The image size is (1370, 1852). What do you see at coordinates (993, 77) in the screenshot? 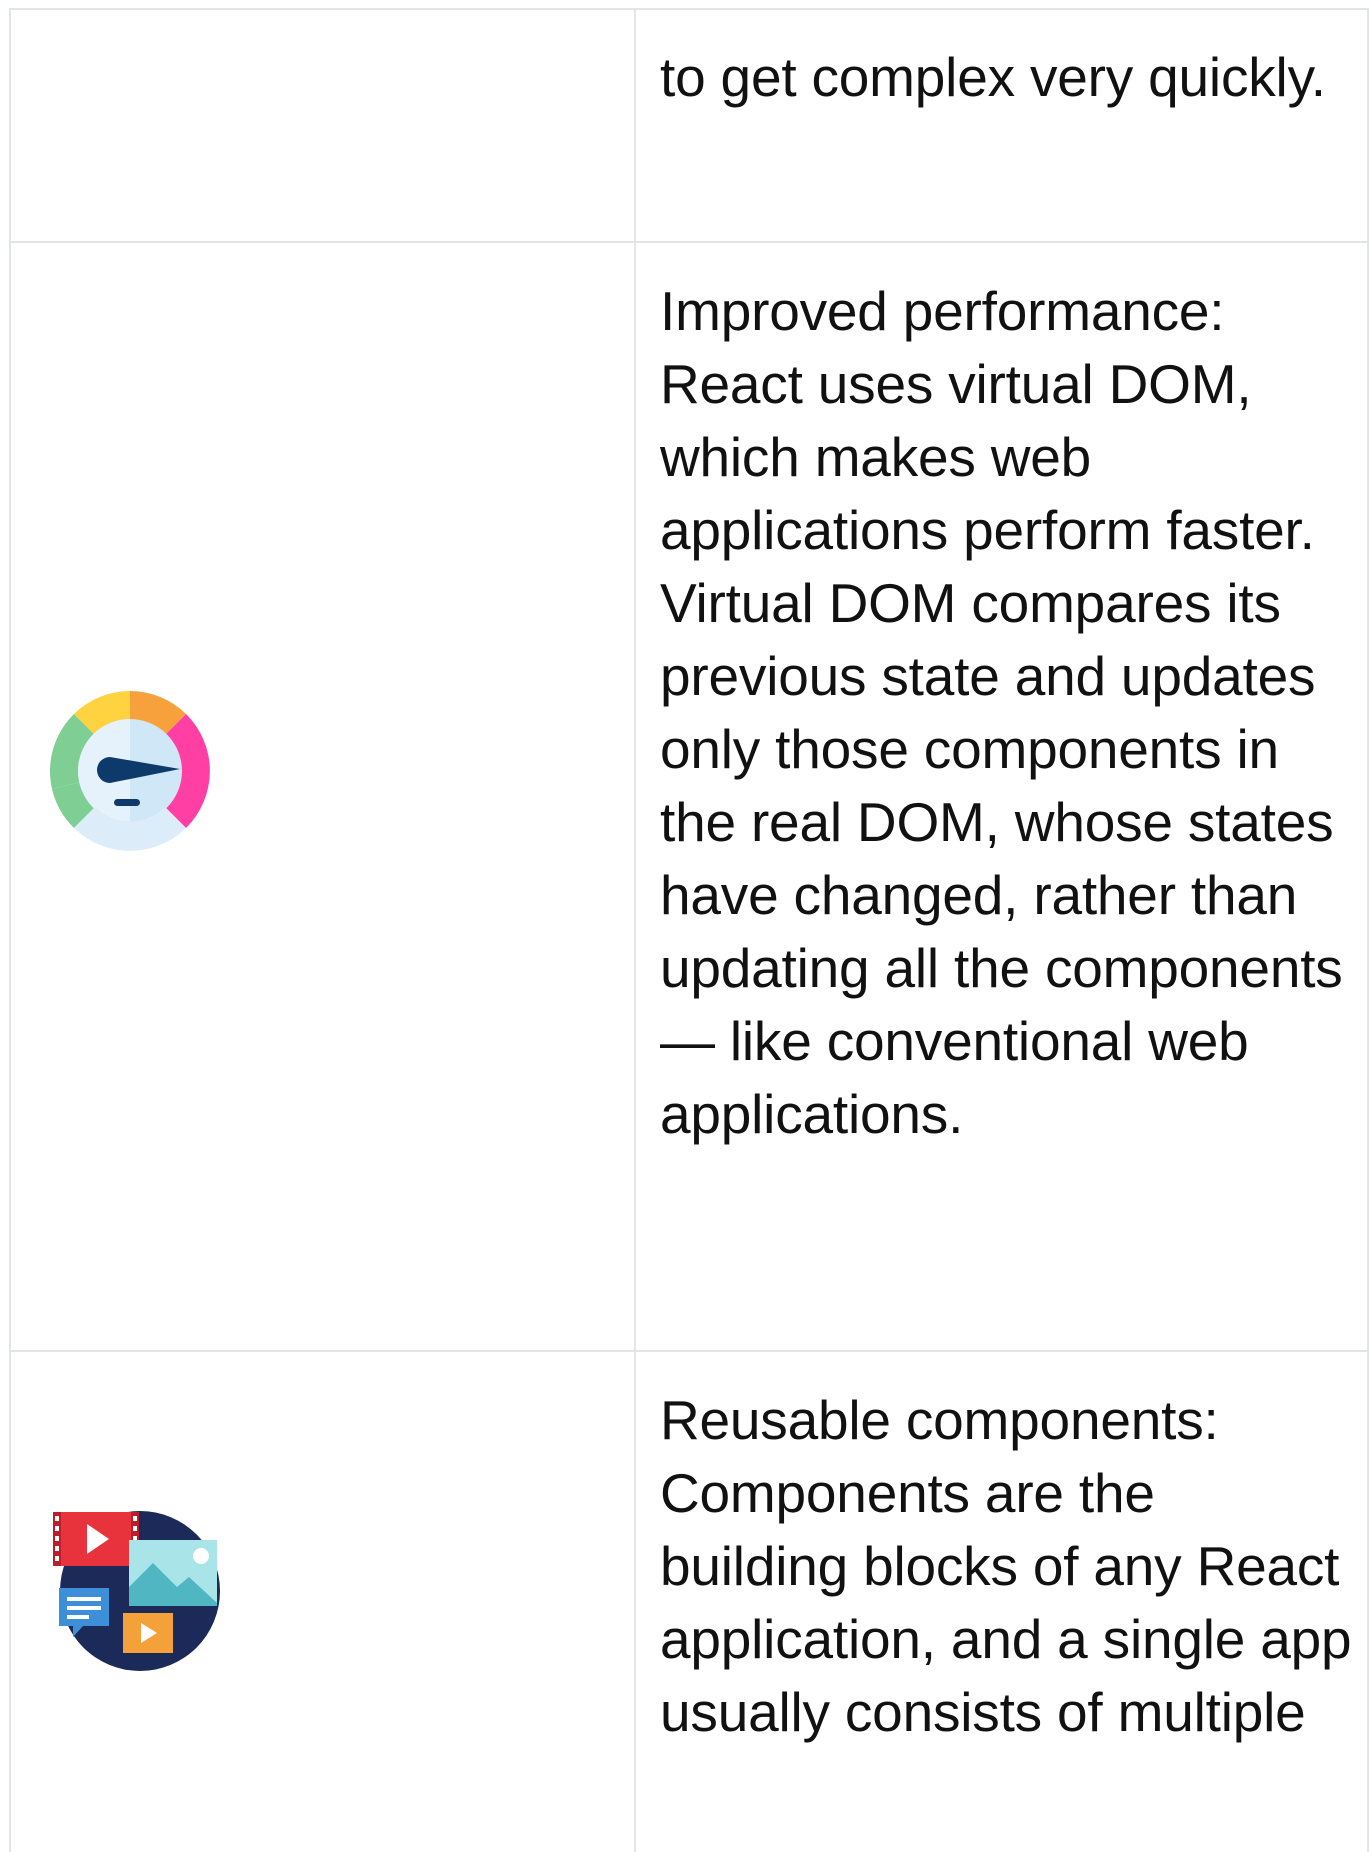
I see `feature-description: to get complex very quickly.` at bounding box center [993, 77].